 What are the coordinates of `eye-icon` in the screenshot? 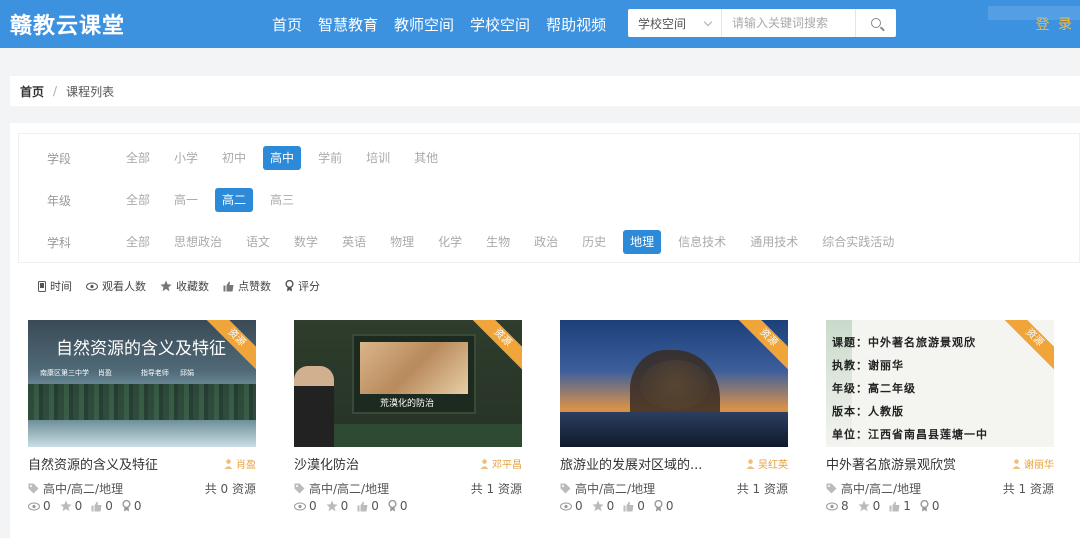 It's located at (300, 506).